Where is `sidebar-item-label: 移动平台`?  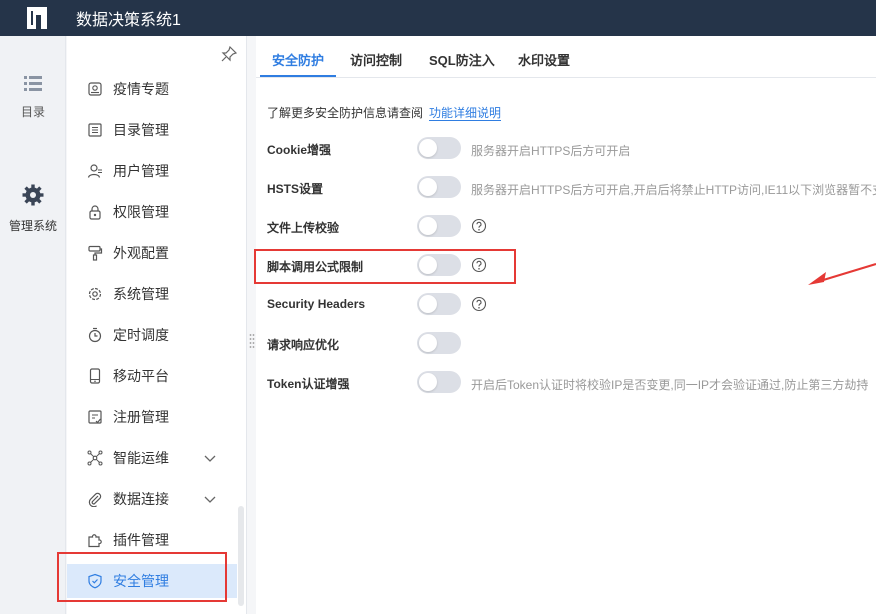
sidebar-item-label: 移动平台 is located at coordinates (141, 376).